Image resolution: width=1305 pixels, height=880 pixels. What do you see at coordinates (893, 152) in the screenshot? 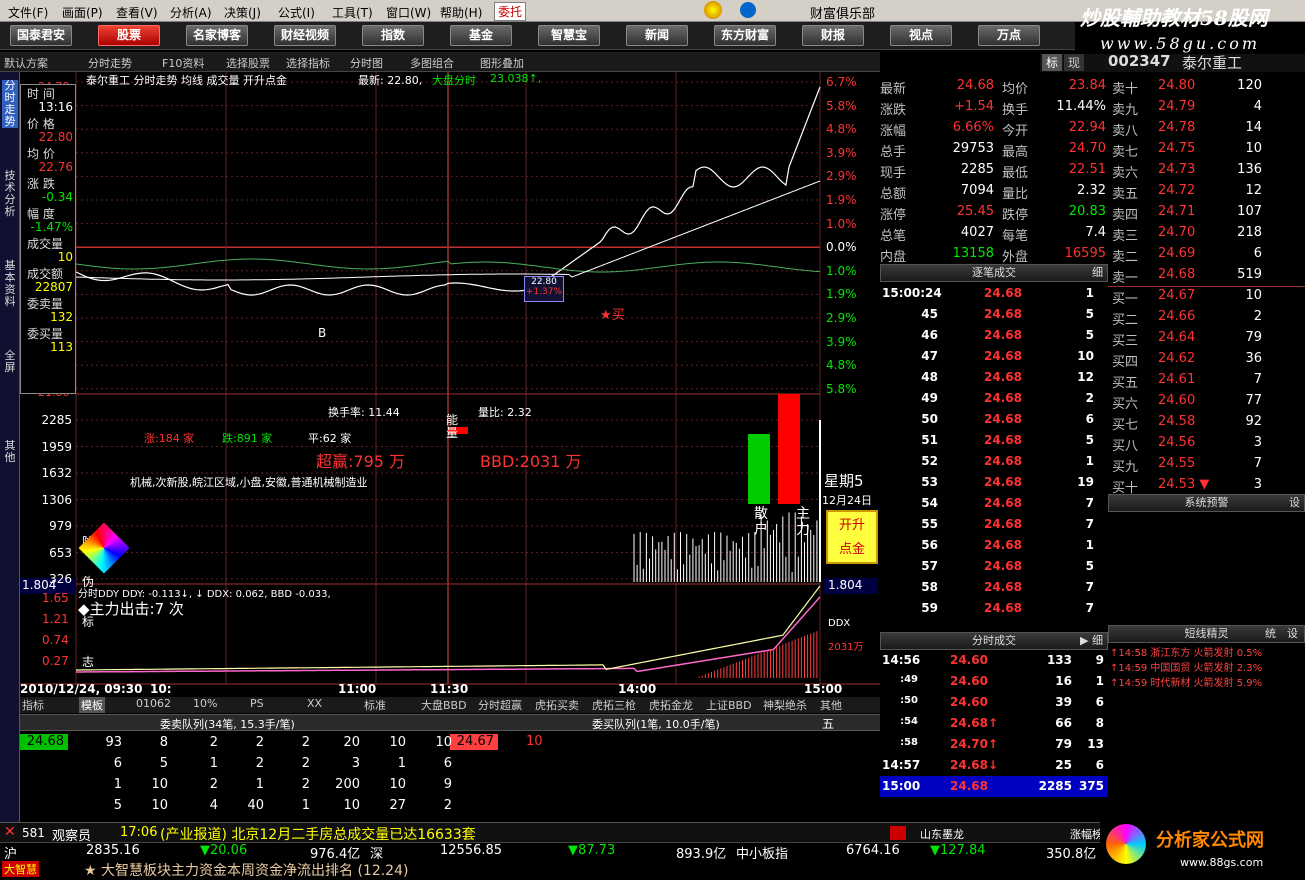
I see `quote-label: 总手` at bounding box center [893, 152].